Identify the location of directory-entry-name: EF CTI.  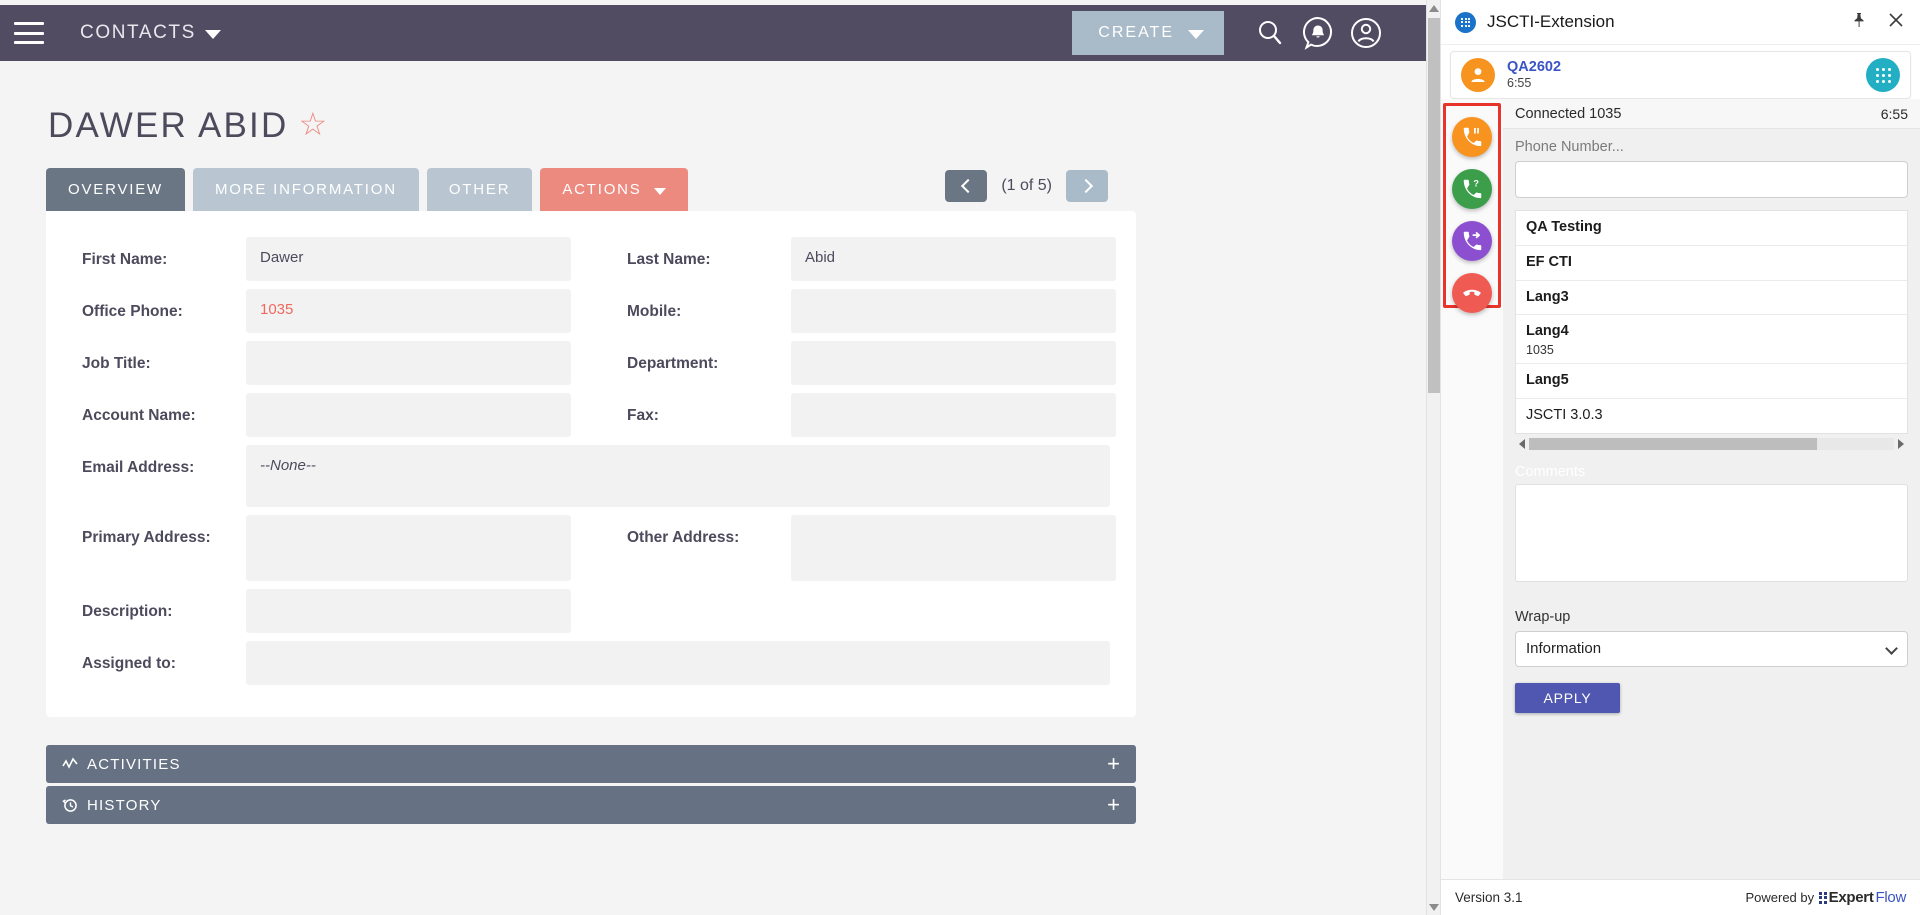
(1549, 261).